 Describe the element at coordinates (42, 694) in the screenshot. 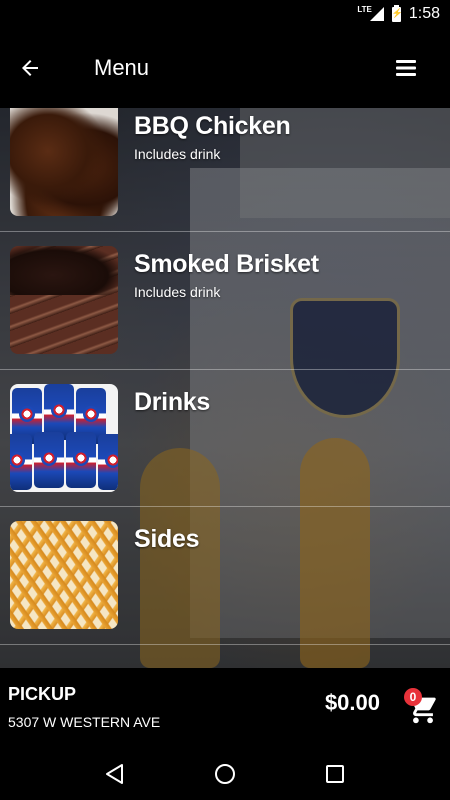

I see `order-mode-label: PICKUP` at that location.